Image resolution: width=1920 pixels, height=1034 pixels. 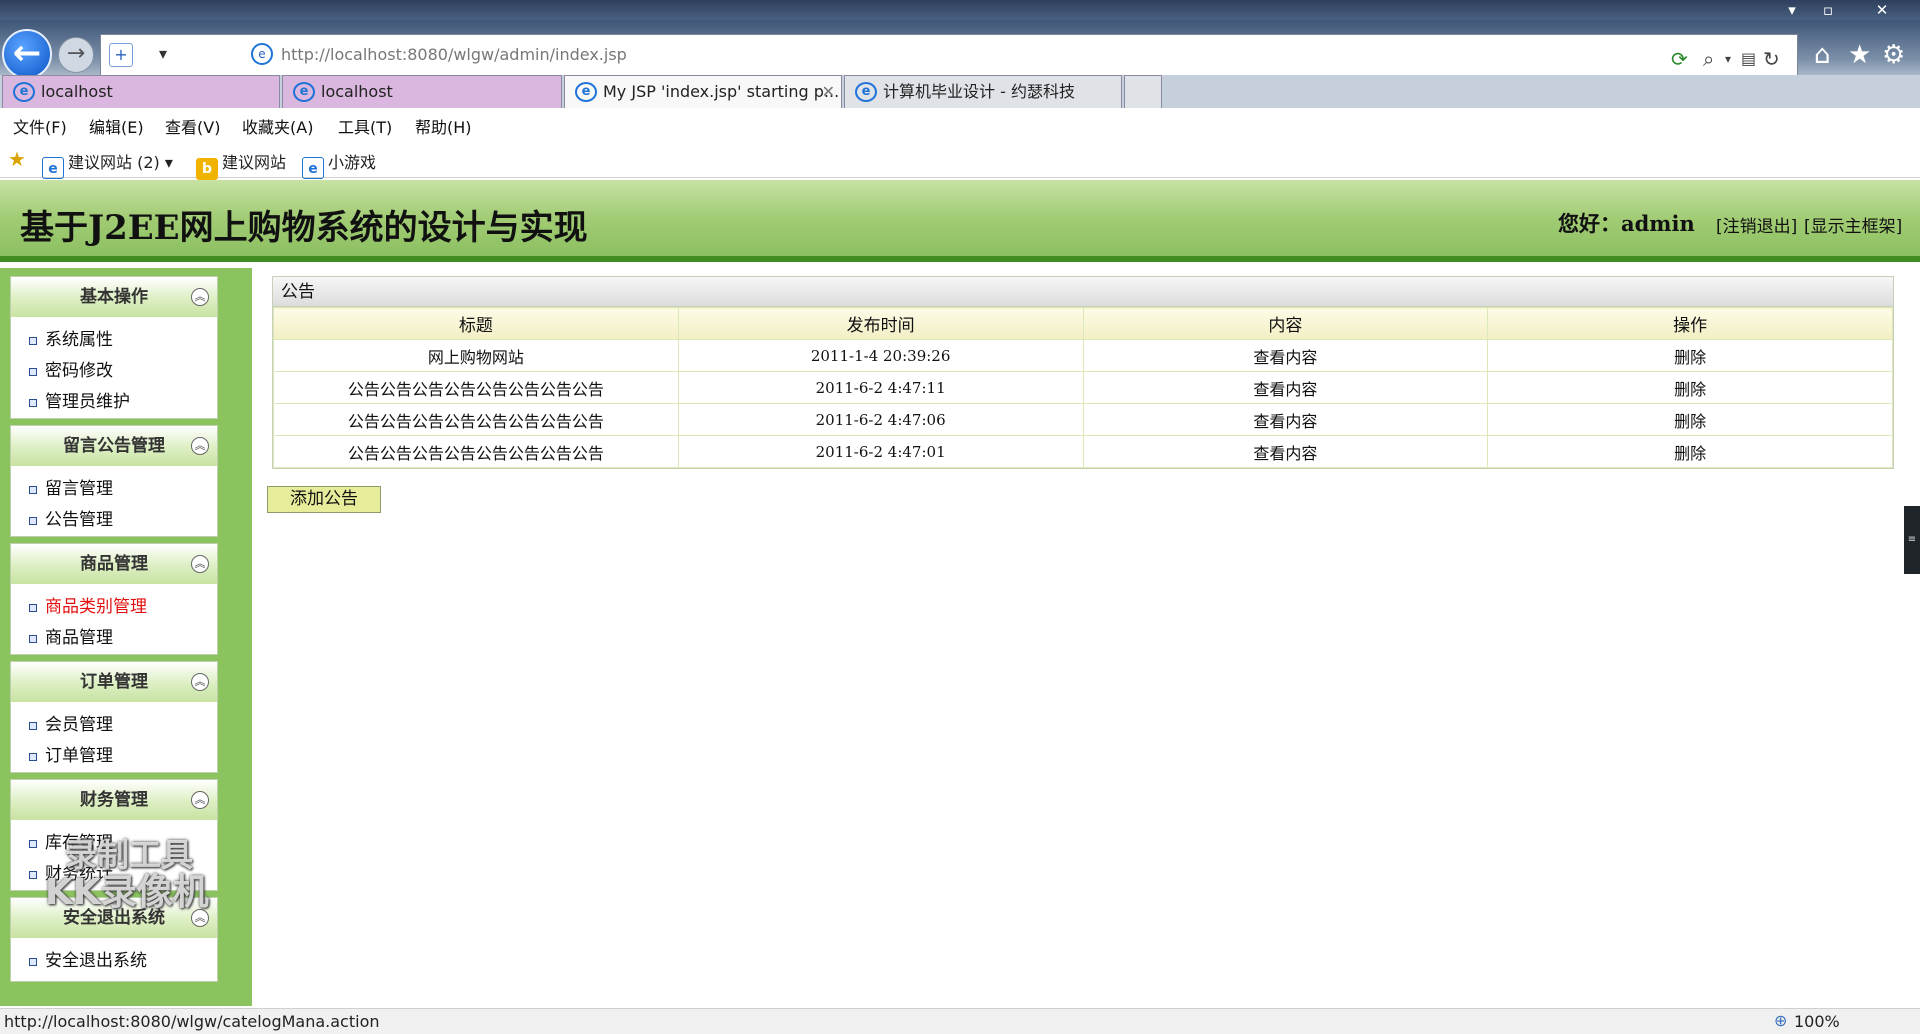 I want to click on notice-time: 2011-6-2 4:47:01, so click(x=880, y=451).